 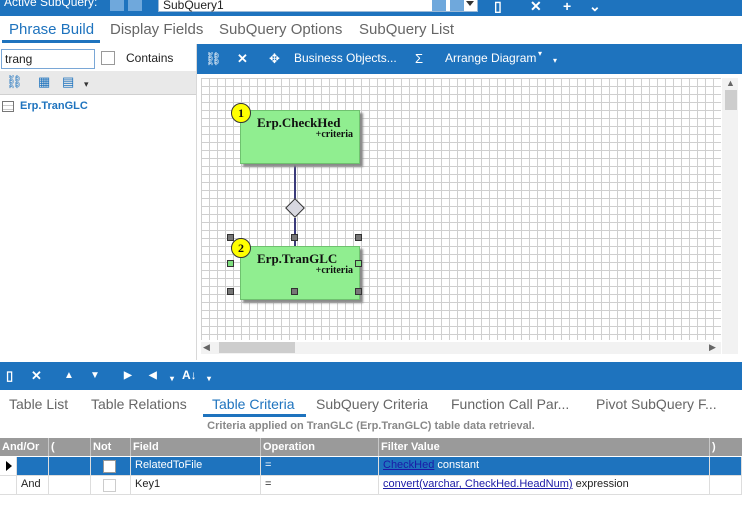 I want to click on tab-phrase-build: Phrase Build, so click(x=51, y=29).